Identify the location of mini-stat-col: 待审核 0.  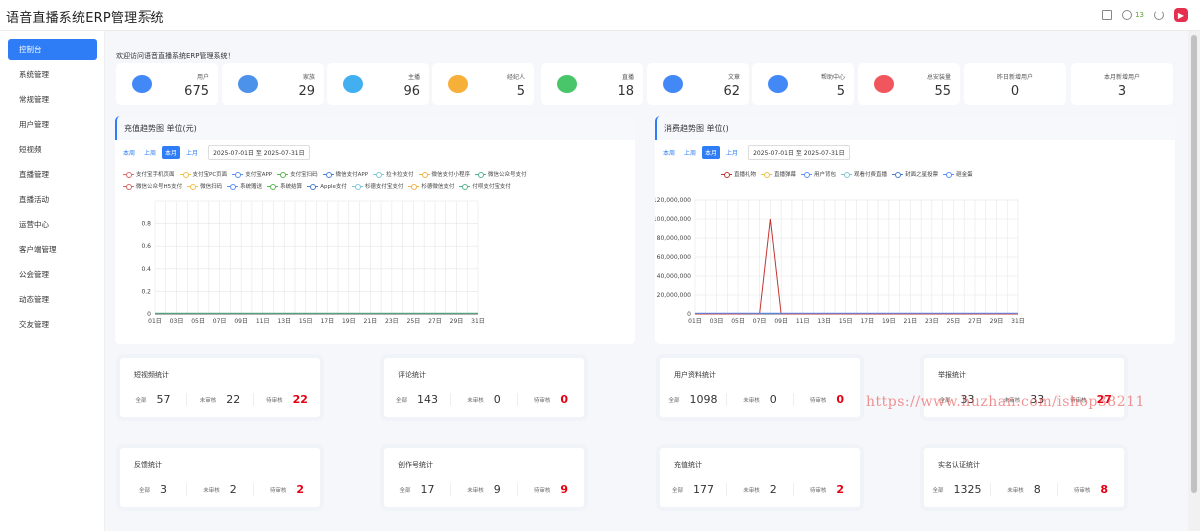
(550, 399).